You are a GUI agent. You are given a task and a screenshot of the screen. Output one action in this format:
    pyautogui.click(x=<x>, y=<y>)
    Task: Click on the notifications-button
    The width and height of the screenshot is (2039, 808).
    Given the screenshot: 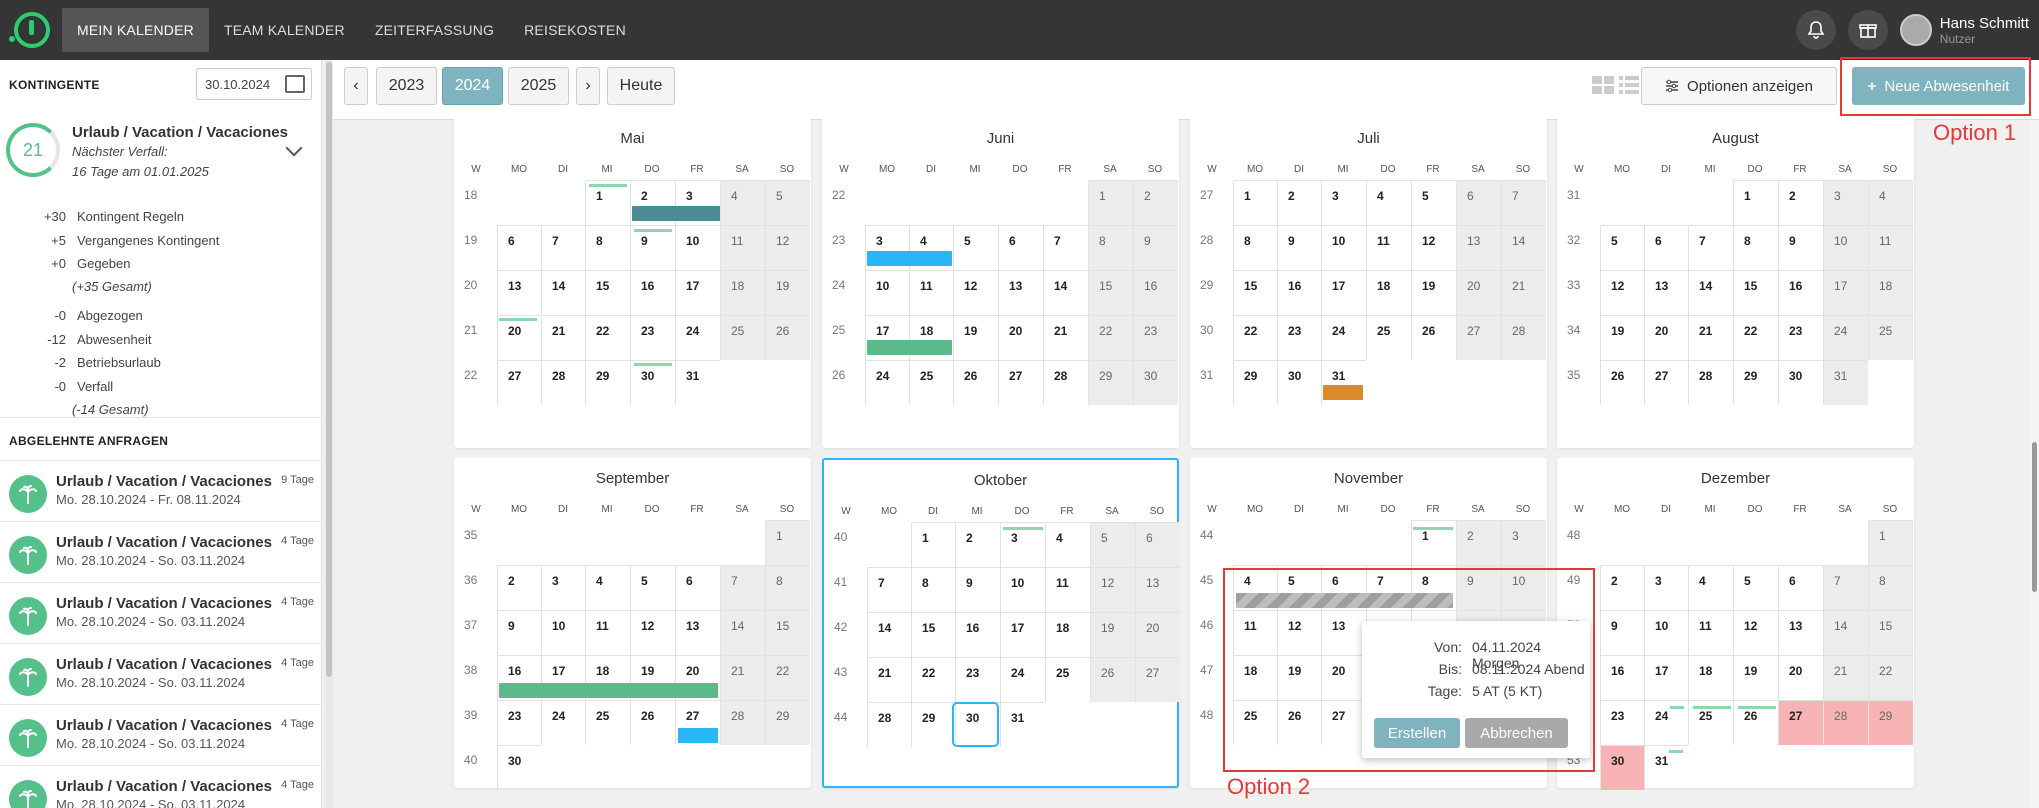 What is the action you would take?
    pyautogui.click(x=1815, y=30)
    